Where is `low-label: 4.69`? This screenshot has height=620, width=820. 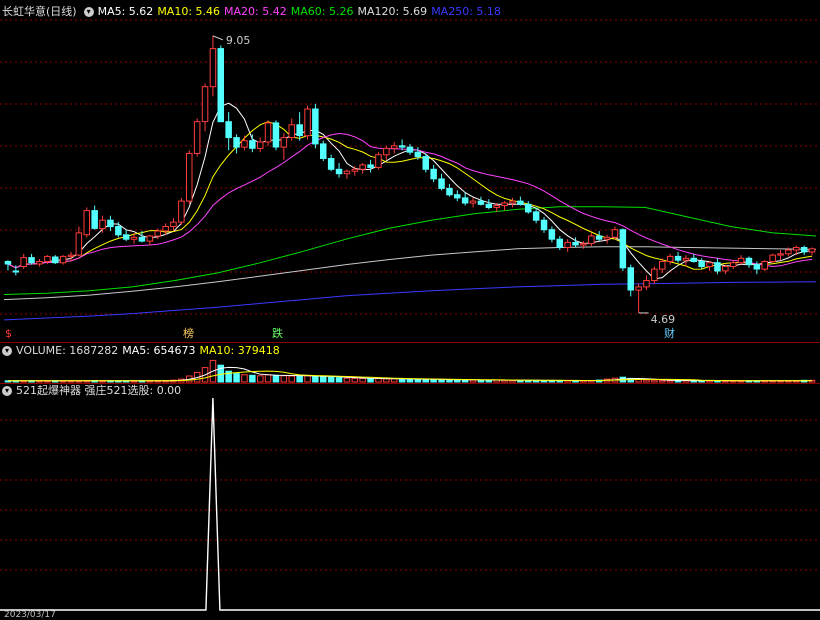 low-label: 4.69 is located at coordinates (663, 319).